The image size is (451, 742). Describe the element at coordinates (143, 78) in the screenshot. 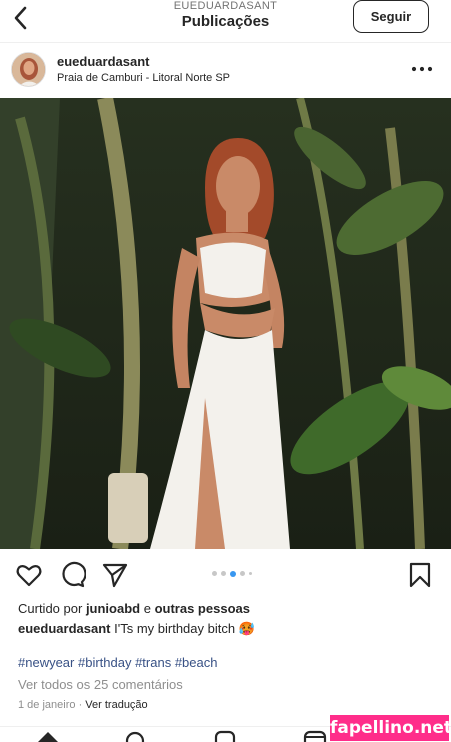

I see `post-location: Praia de Camburi - Litoral Norte SP` at that location.